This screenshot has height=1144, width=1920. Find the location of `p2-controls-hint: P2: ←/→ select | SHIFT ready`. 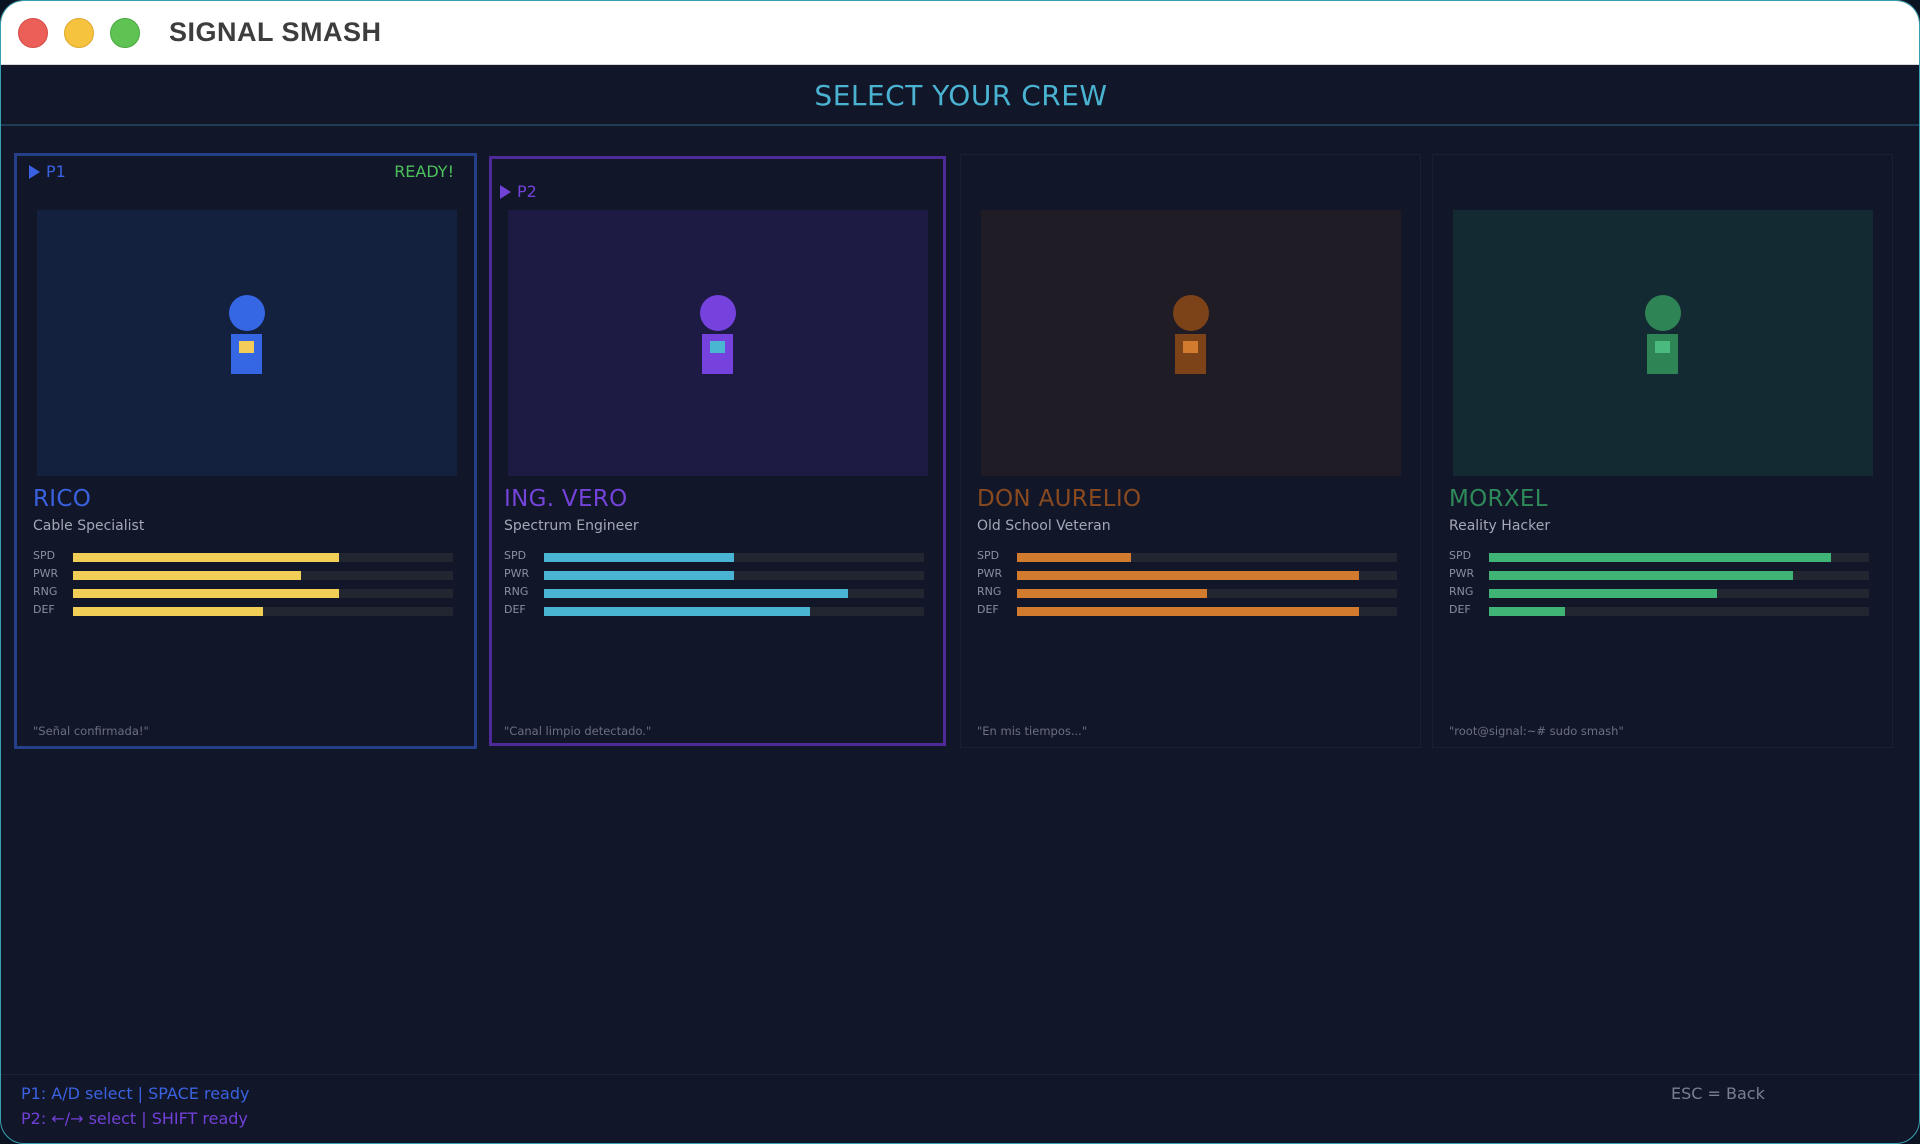

p2-controls-hint: P2: ←/→ select | SHIFT ready is located at coordinates (134, 1118).